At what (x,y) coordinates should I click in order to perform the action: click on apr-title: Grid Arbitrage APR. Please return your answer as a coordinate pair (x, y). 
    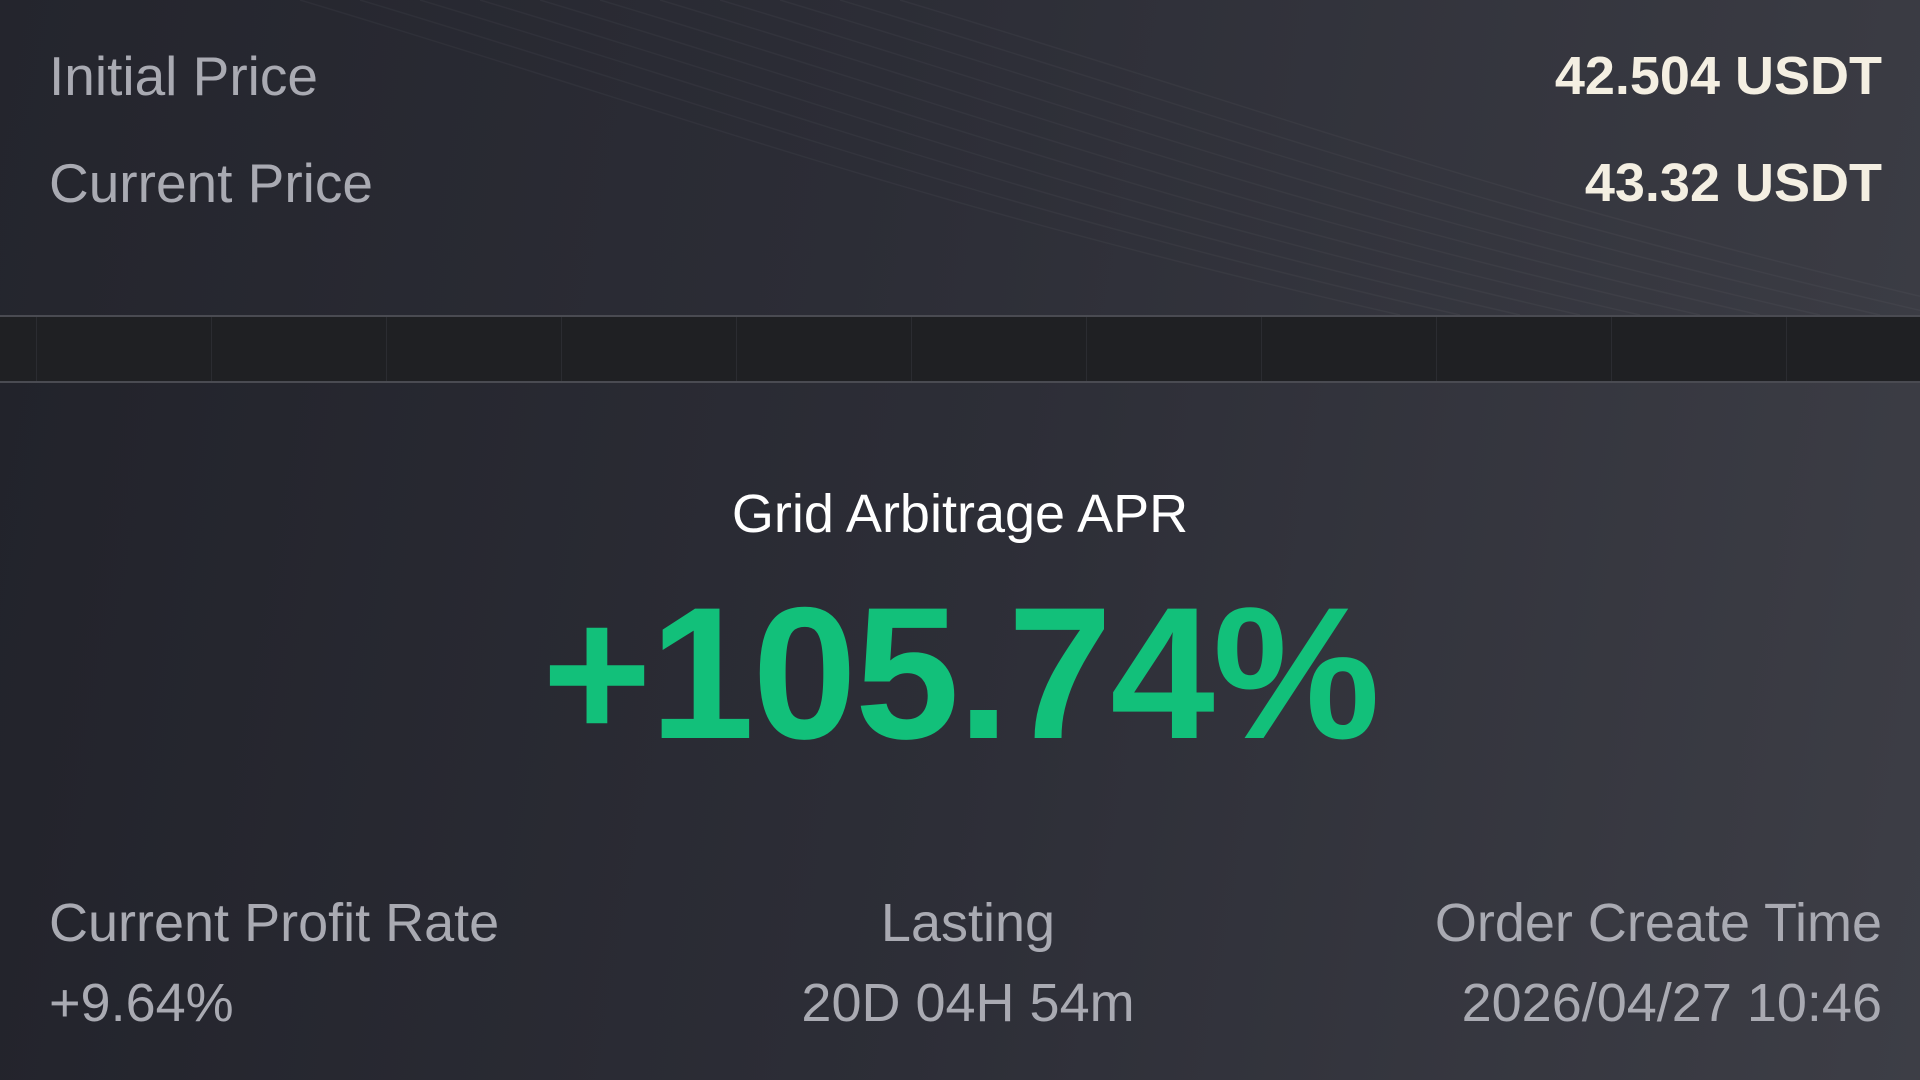
    Looking at the image, I should click on (960, 514).